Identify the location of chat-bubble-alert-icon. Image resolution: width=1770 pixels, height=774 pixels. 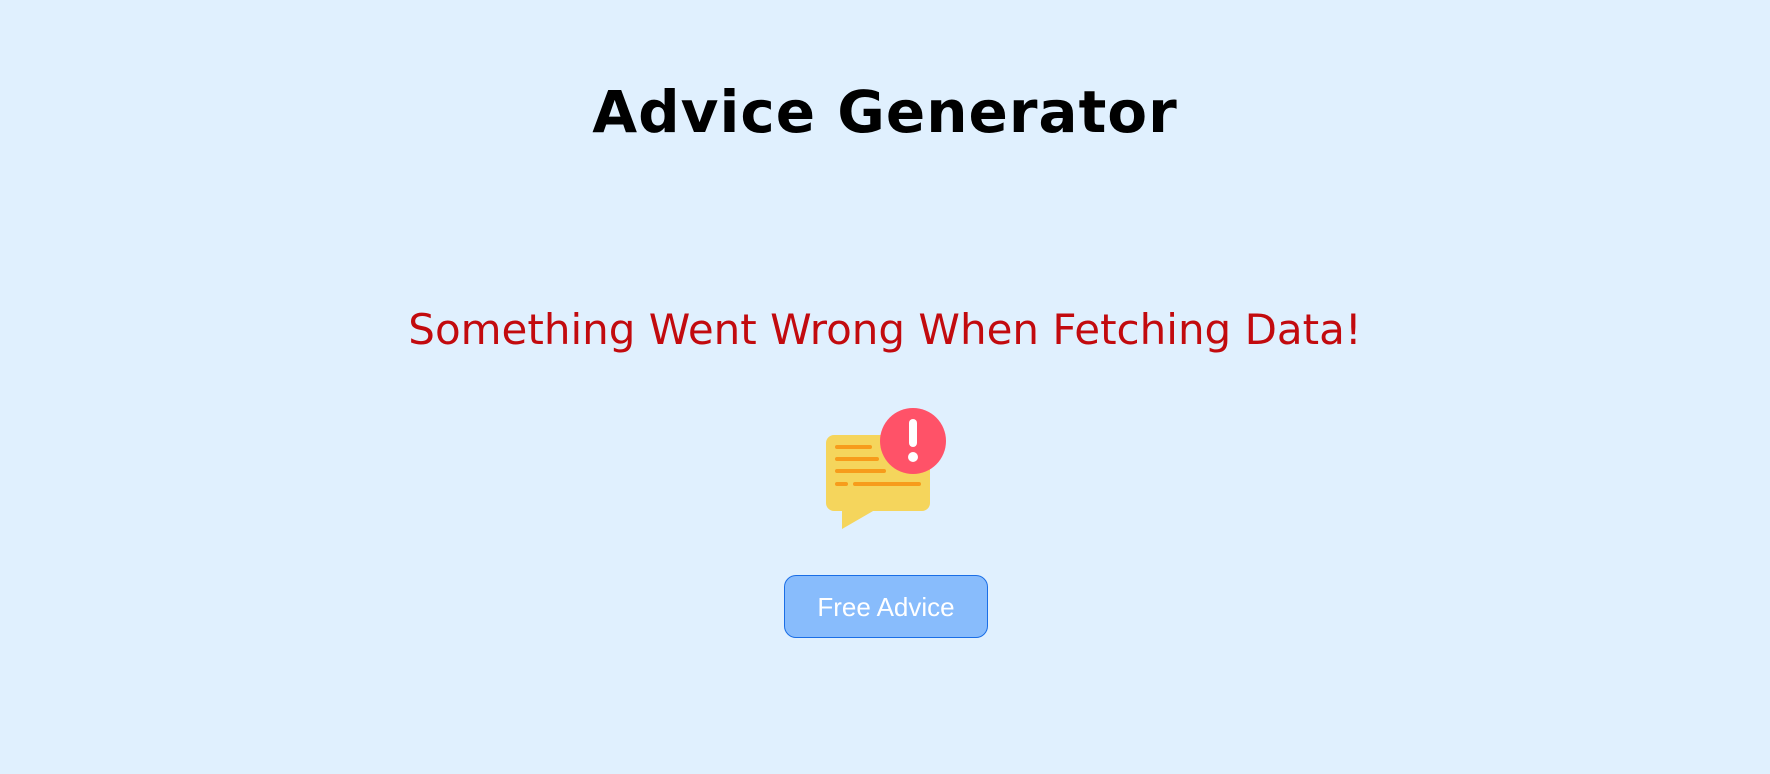
(886, 468).